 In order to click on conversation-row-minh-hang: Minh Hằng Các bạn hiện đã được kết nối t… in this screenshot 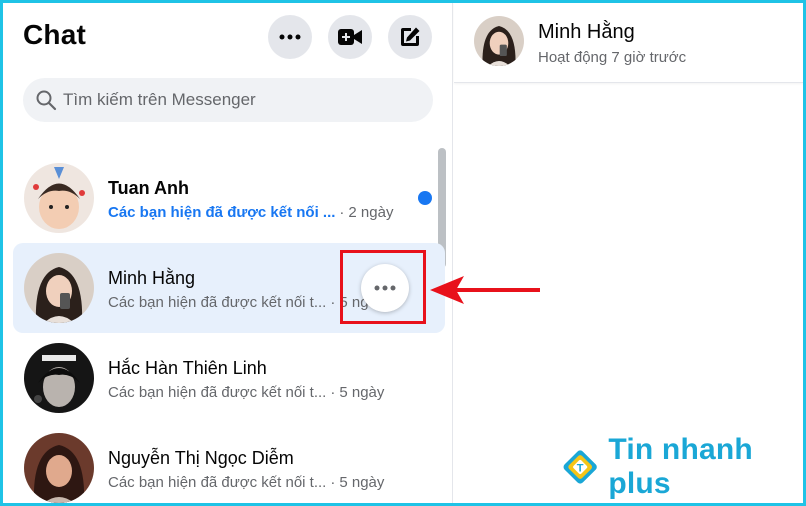, I will do `click(229, 288)`.